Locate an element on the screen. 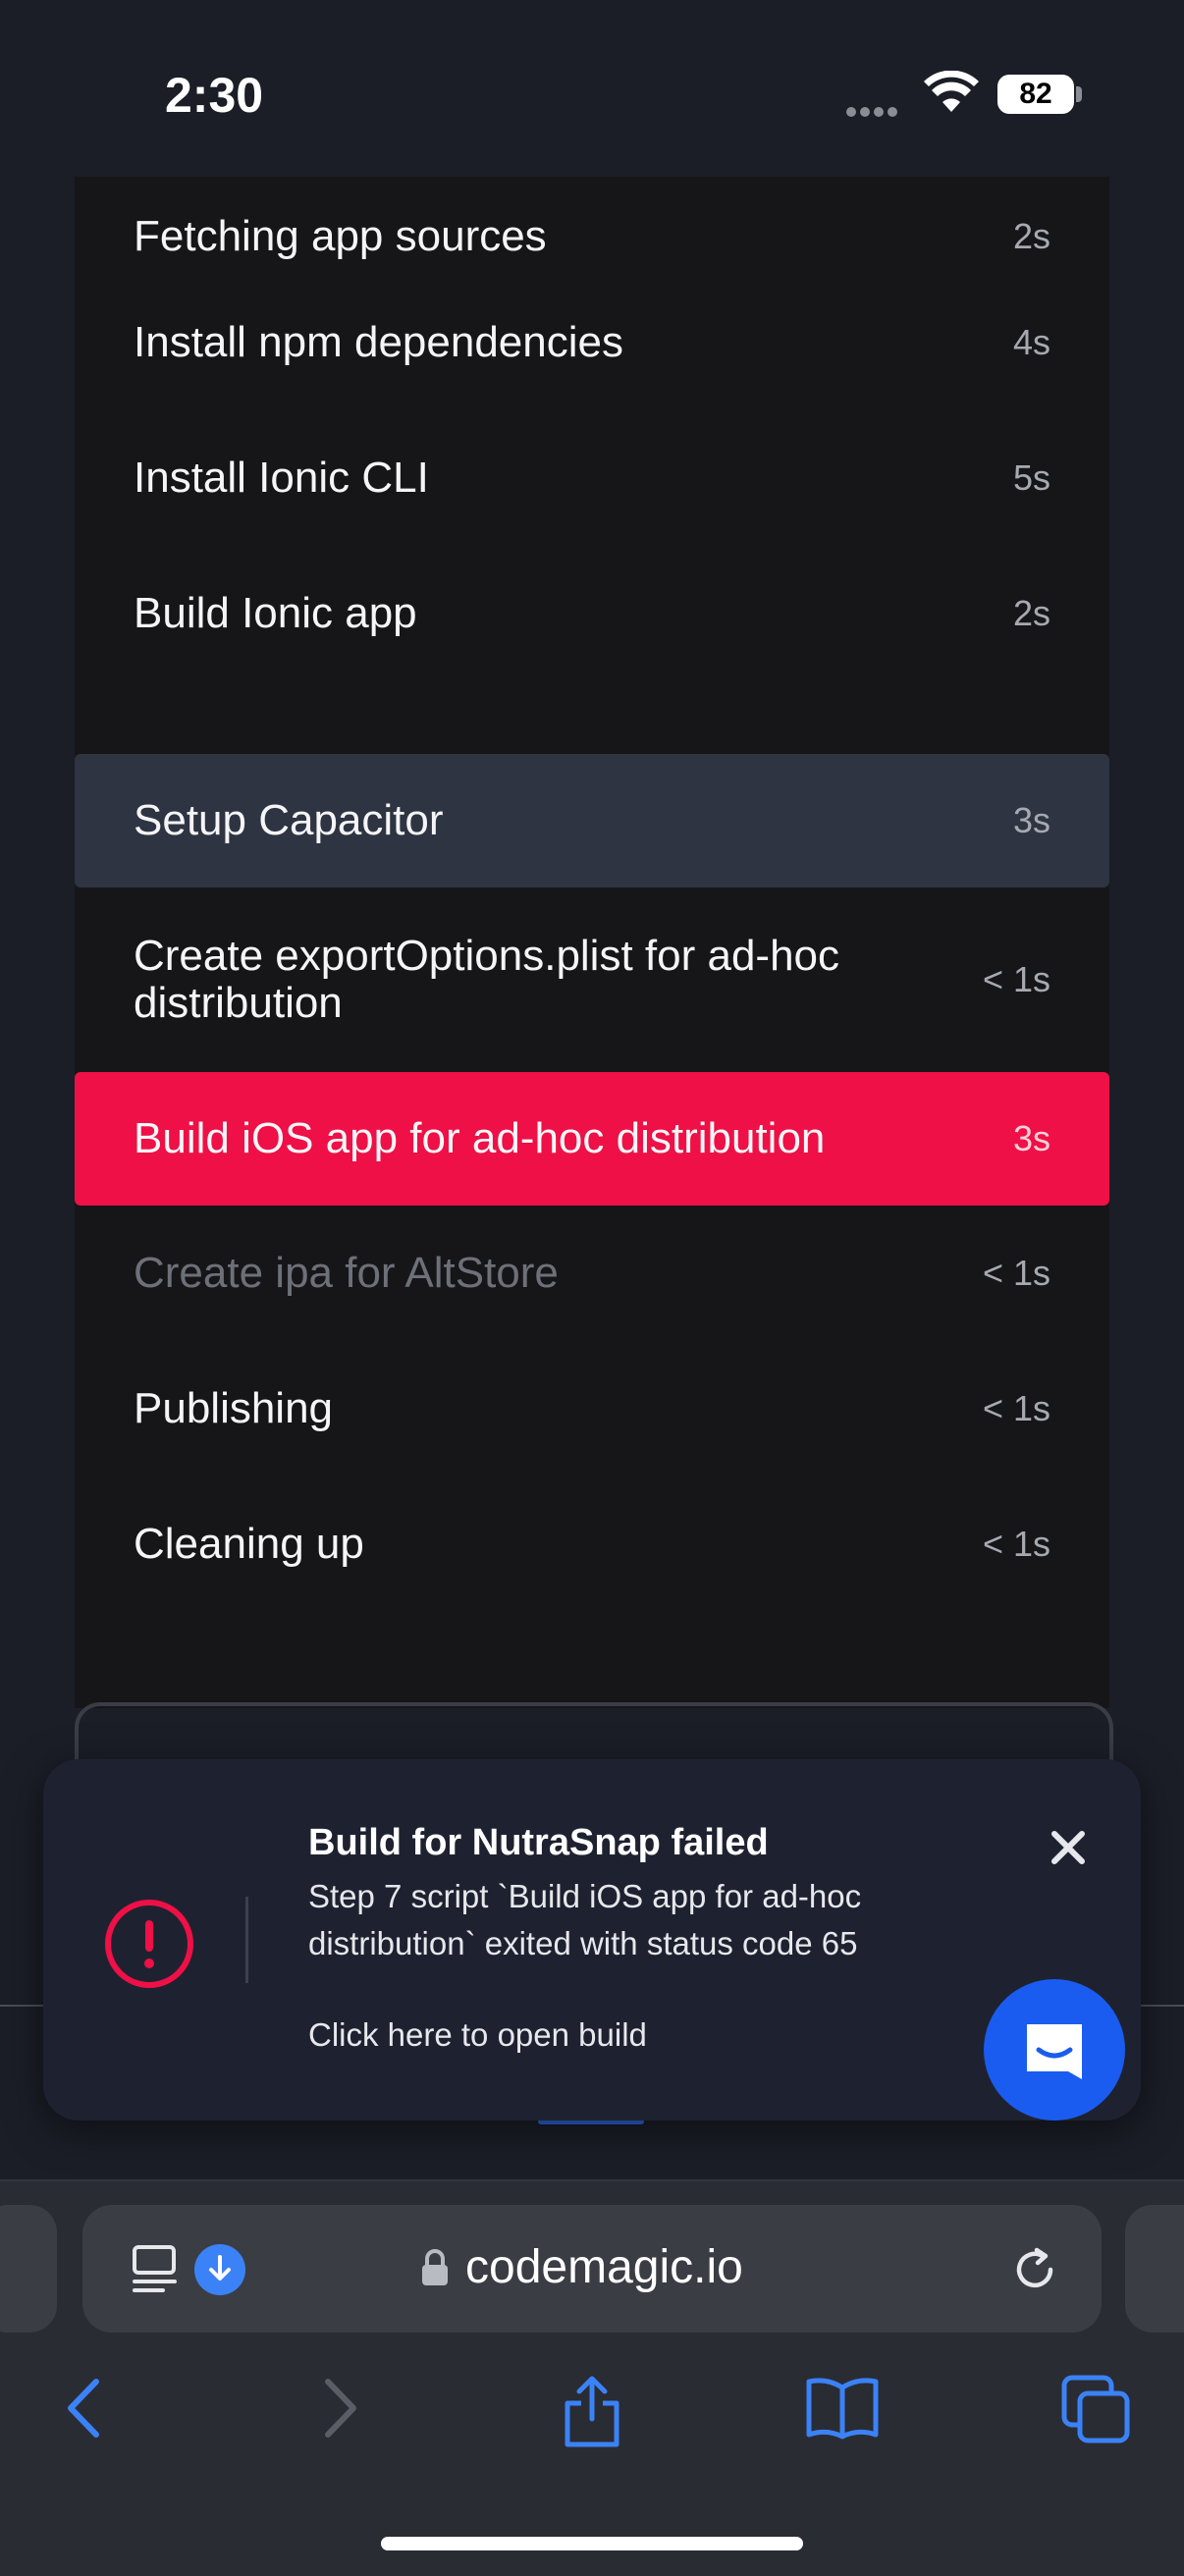 This screenshot has height=2576, width=1184. download-arrow-icon is located at coordinates (220, 2268).